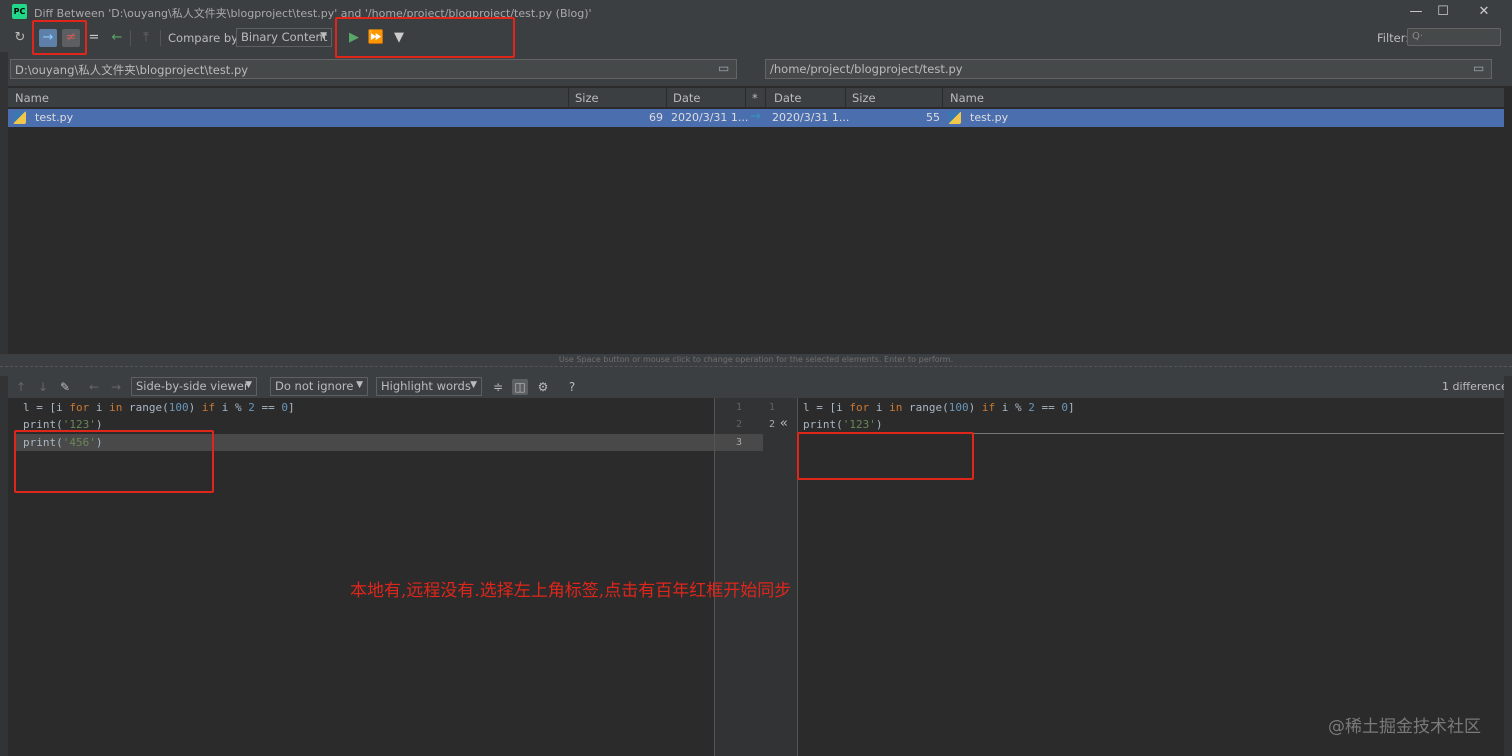  I want to click on compare-by-value: Binary Content, so click(284, 37).